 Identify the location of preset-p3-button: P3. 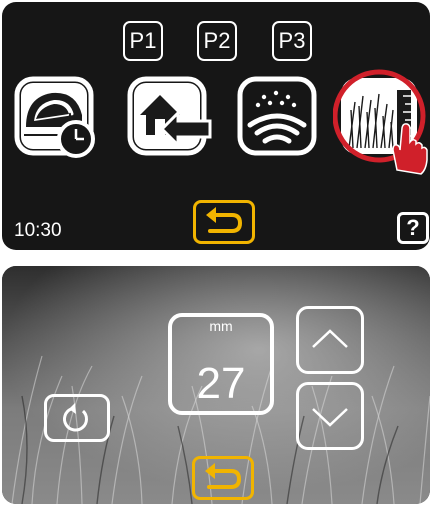
(292, 41).